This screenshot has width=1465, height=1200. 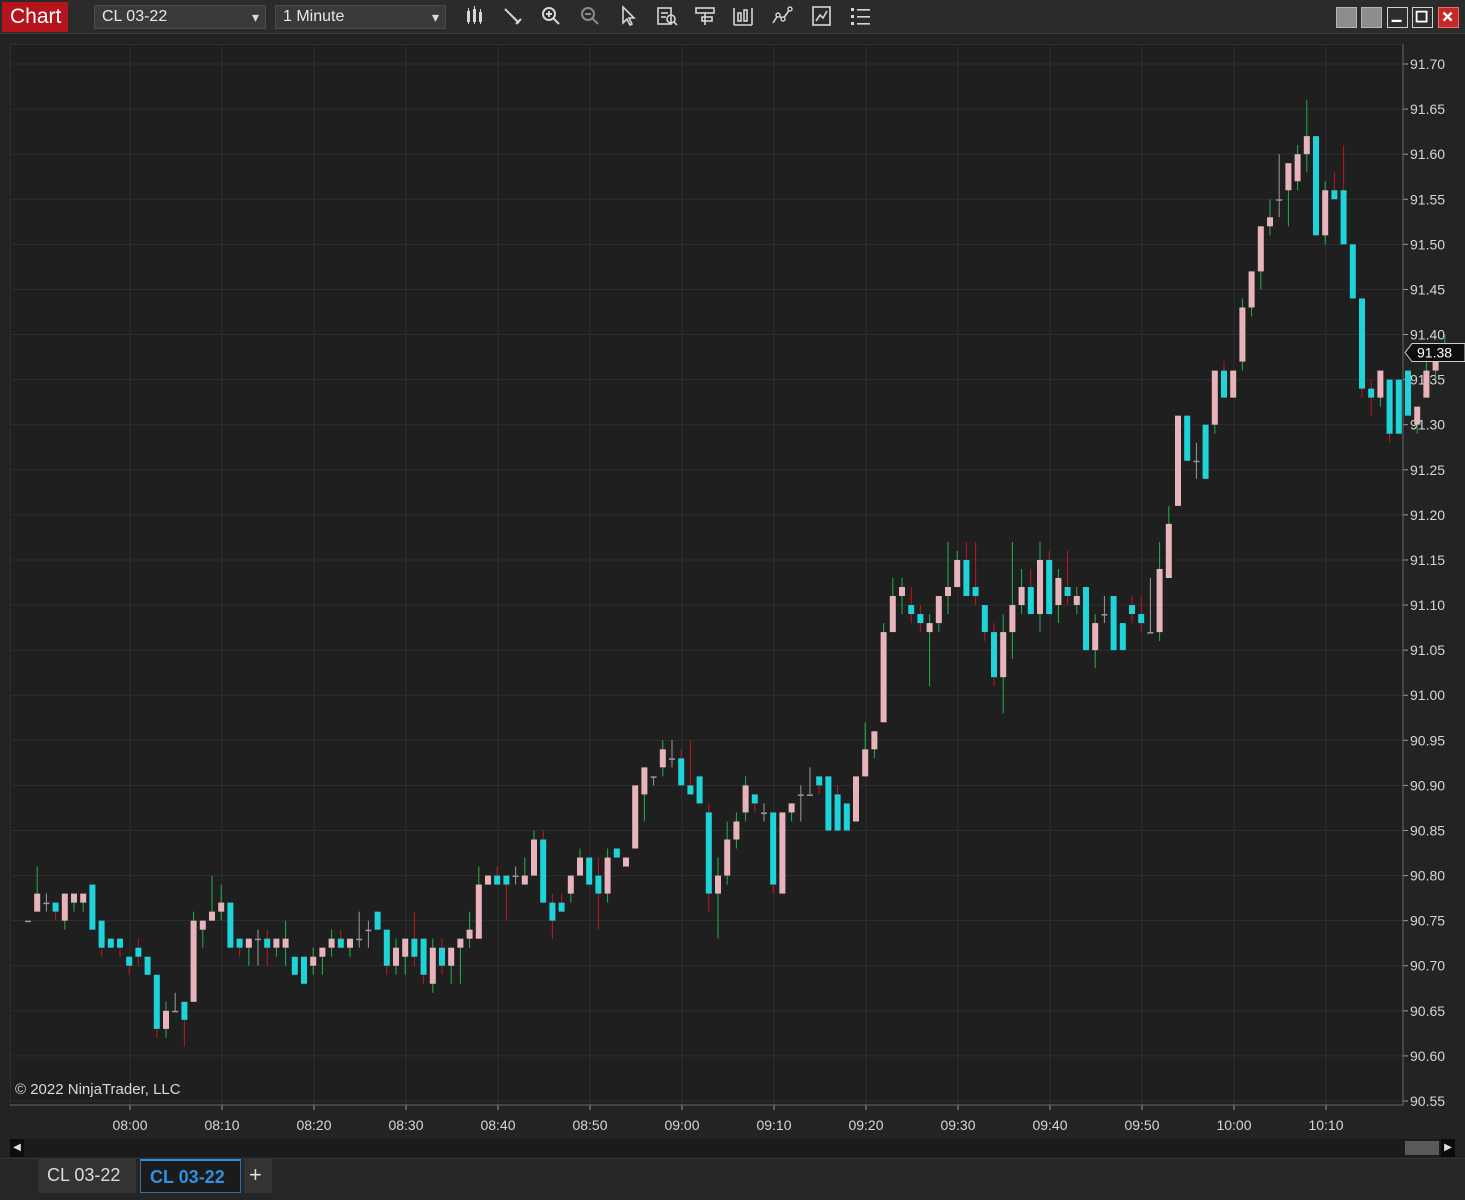 What do you see at coordinates (668, 17) in the screenshot?
I see `data-box-icon` at bounding box center [668, 17].